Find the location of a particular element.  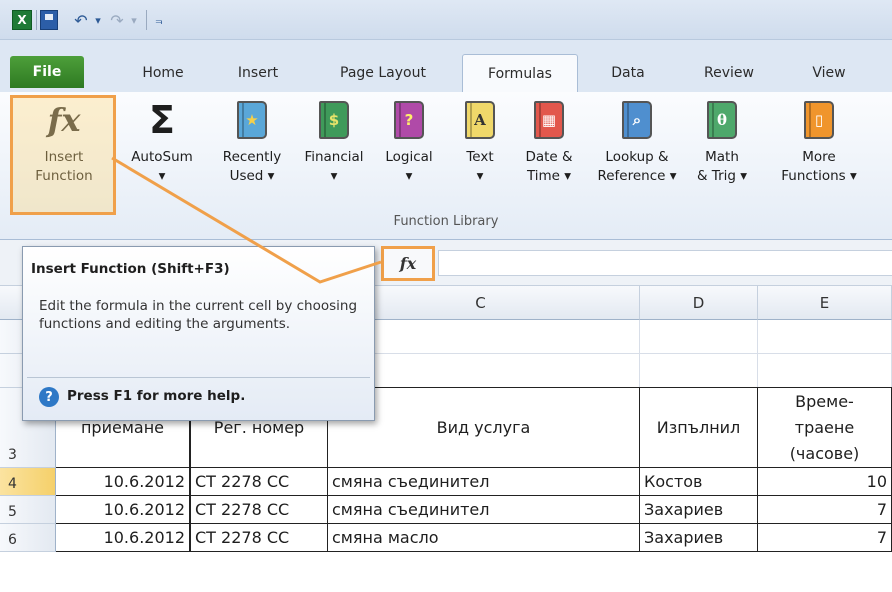

redo-icon: ↷ is located at coordinates (117, 20).